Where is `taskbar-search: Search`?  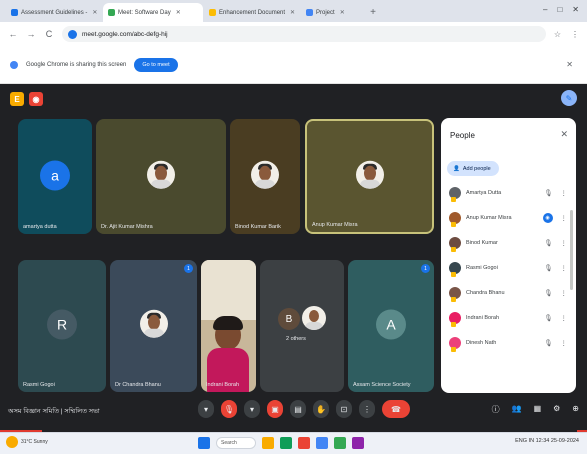 taskbar-search: Search is located at coordinates (236, 443).